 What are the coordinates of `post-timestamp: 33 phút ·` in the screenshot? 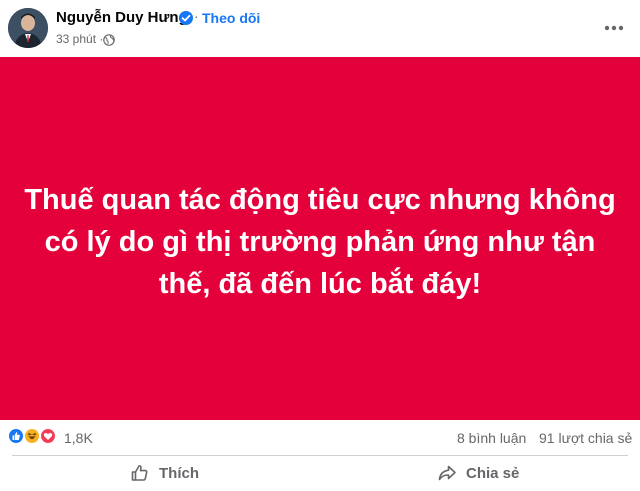 It's located at (79, 39).